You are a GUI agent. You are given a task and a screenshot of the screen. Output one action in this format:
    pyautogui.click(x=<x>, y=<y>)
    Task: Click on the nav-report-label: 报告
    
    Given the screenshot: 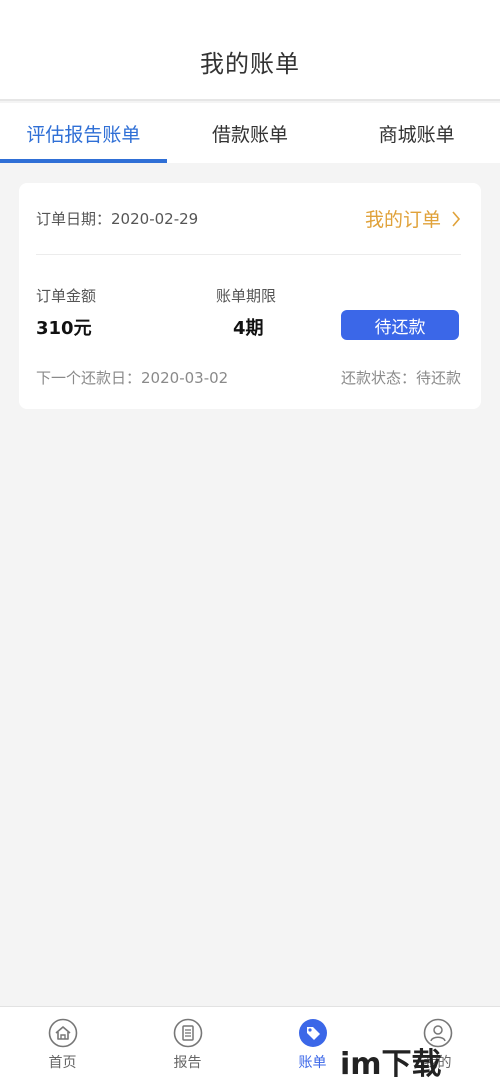 What is the action you would take?
    pyautogui.click(x=187, y=1063)
    